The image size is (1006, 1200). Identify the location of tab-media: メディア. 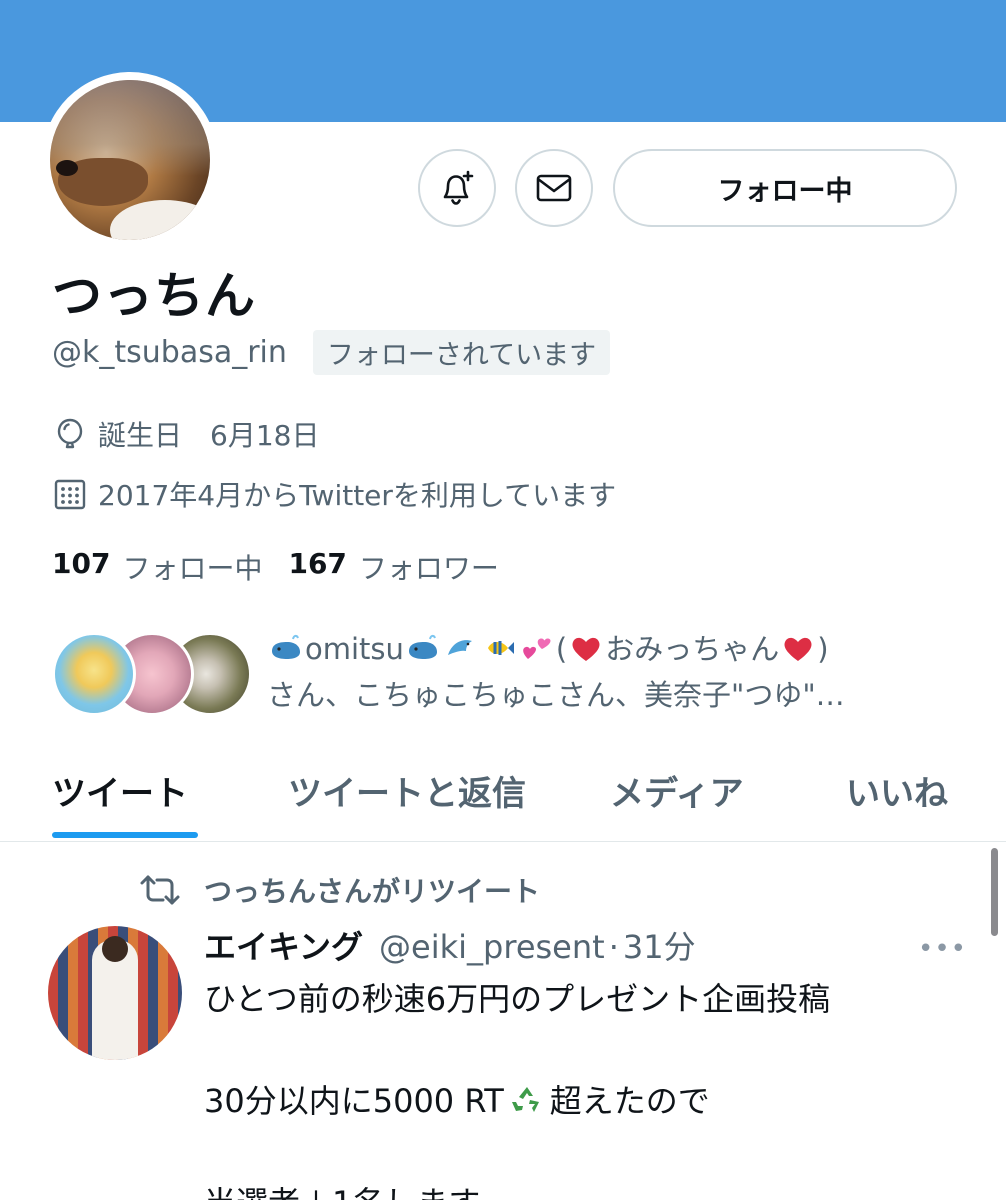
(677, 790).